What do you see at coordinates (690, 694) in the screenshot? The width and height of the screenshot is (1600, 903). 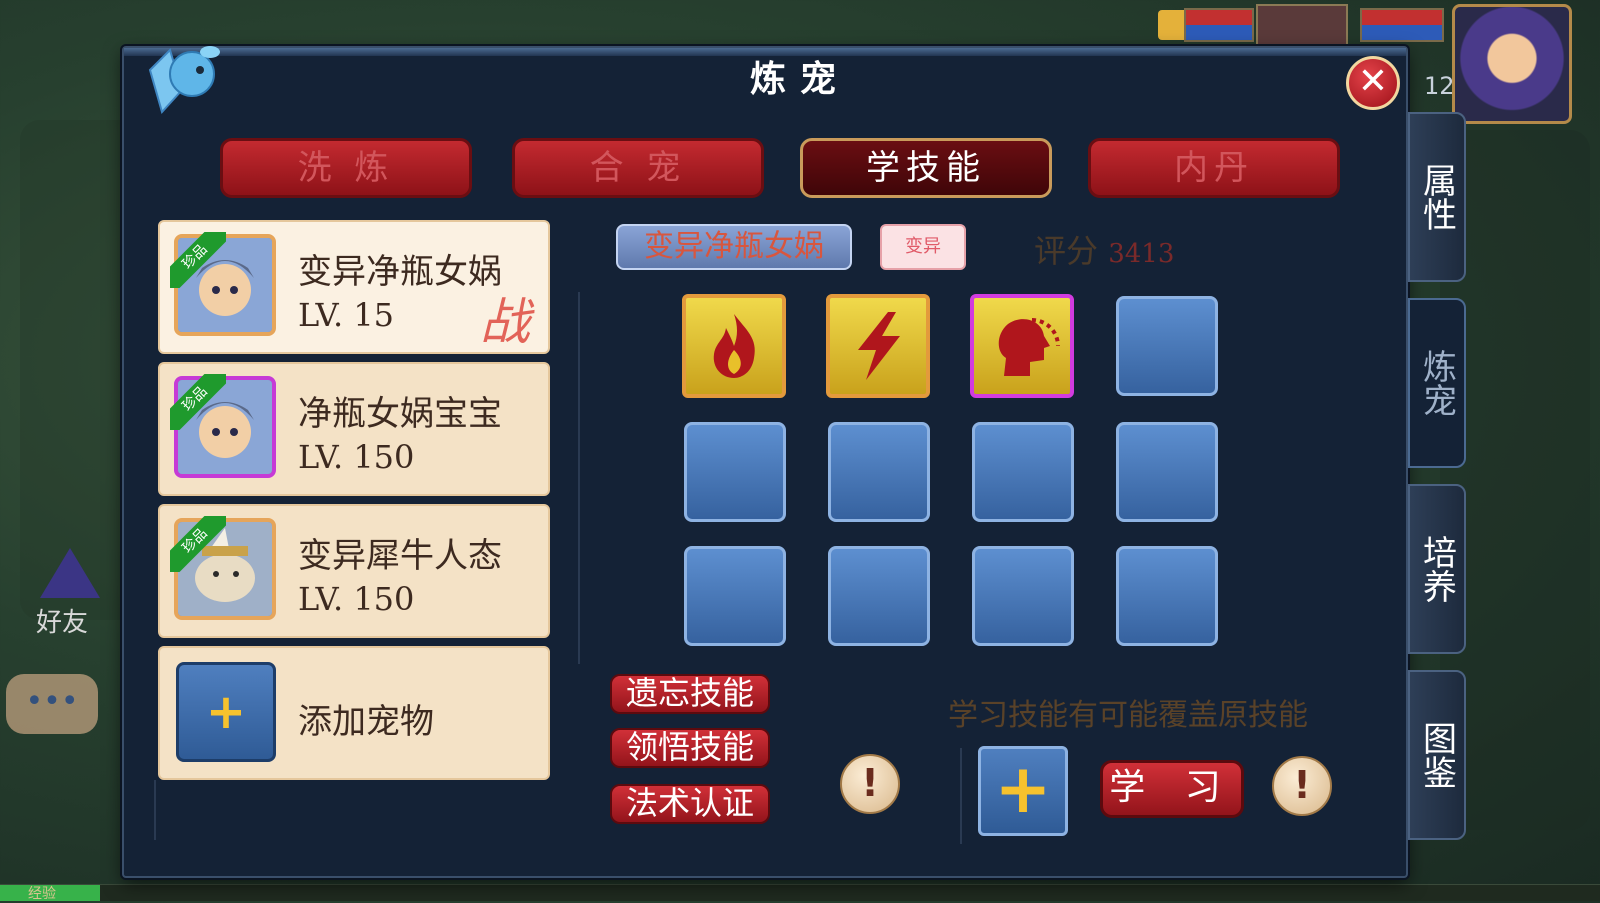 I see `forget-skill-button: 遗忘技能` at bounding box center [690, 694].